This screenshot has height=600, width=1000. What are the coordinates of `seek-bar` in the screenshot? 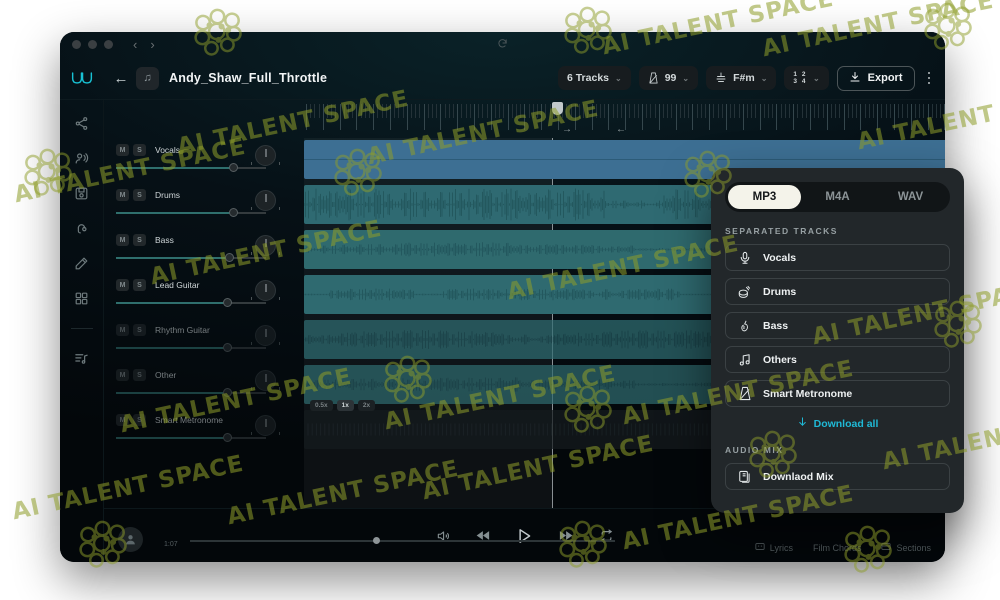 It's located at (402, 541).